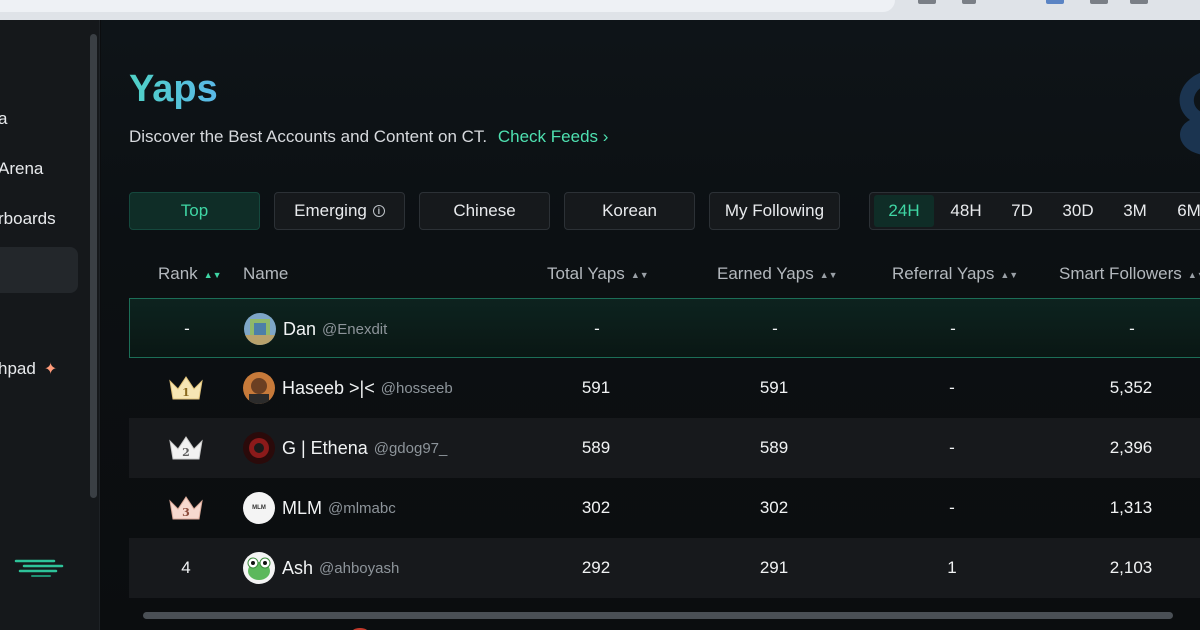  I want to click on smart-followers-cell: 1,313, so click(1131, 507).